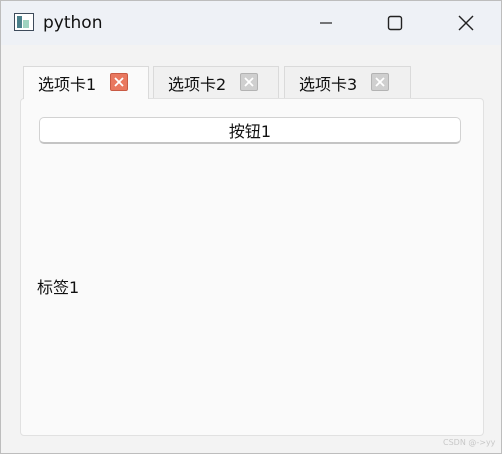  I want to click on label-1: 标签1, so click(58, 287).